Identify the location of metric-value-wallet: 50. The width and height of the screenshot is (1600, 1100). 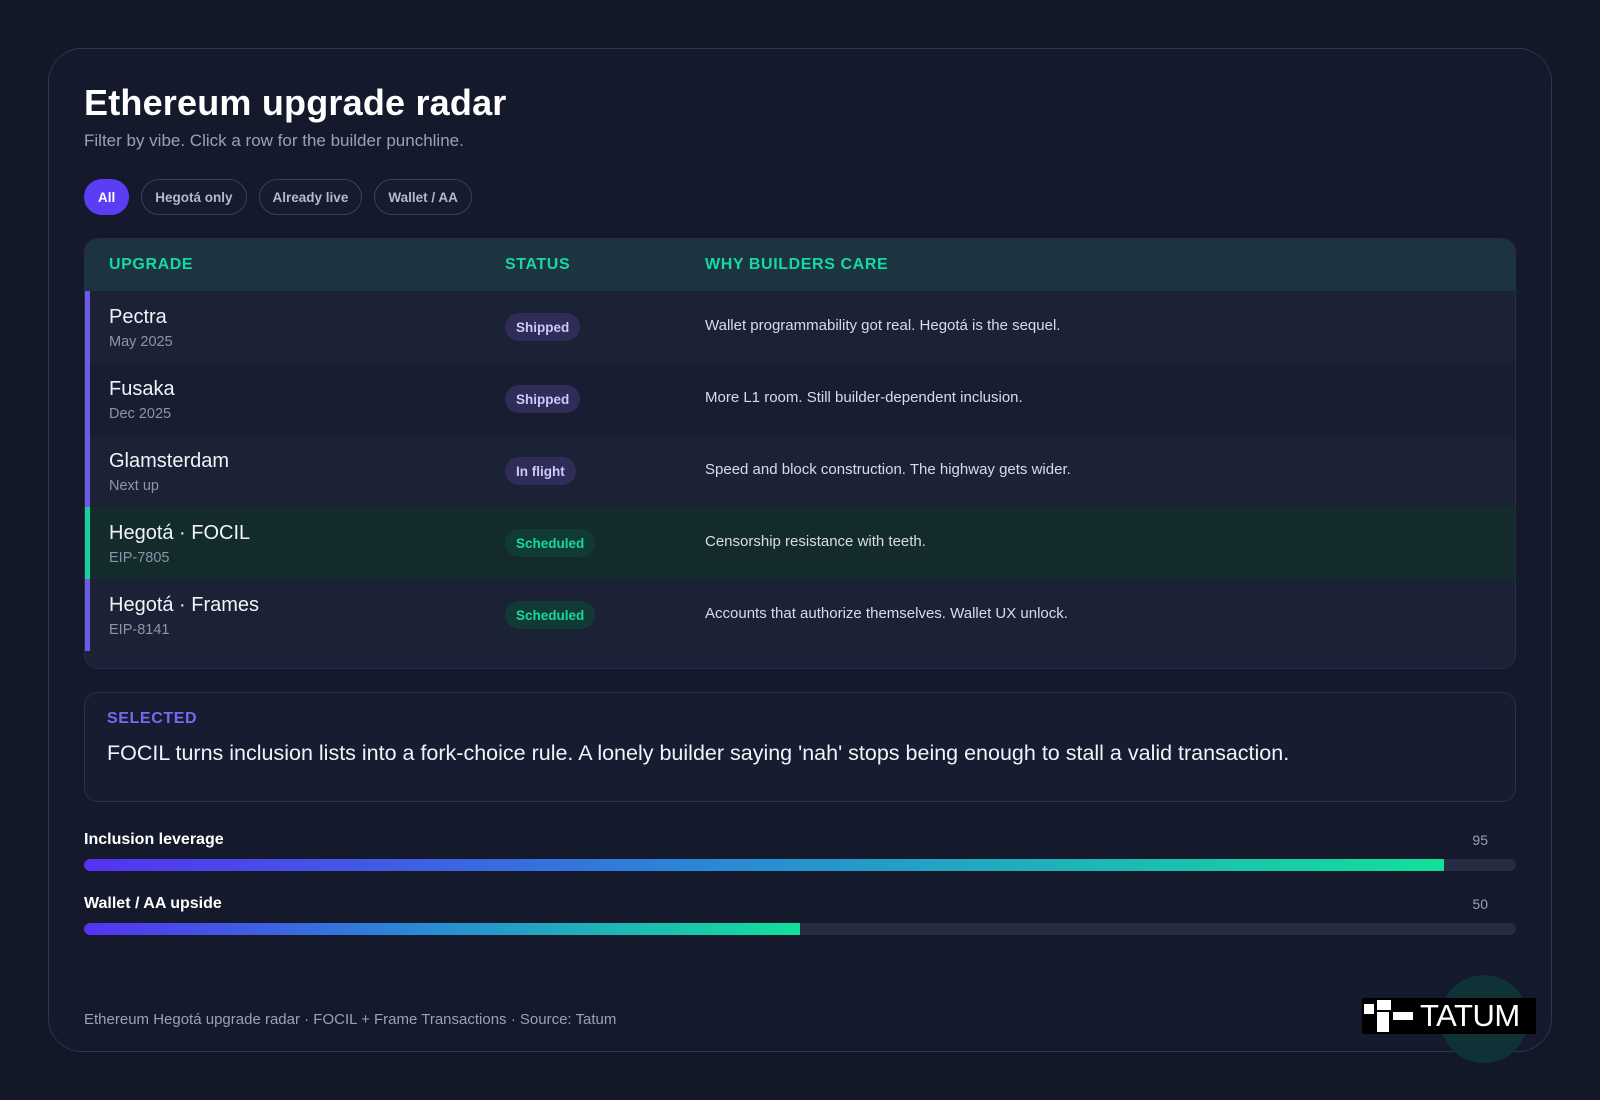
(1480, 904).